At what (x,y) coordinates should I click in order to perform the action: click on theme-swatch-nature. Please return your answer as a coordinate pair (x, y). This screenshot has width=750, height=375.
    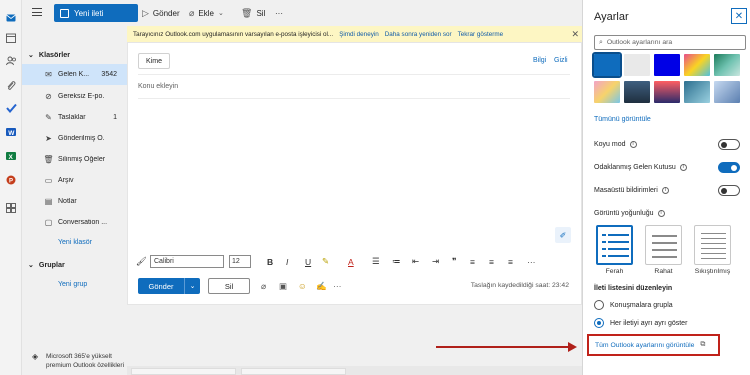
    Looking at the image, I should click on (727, 65).